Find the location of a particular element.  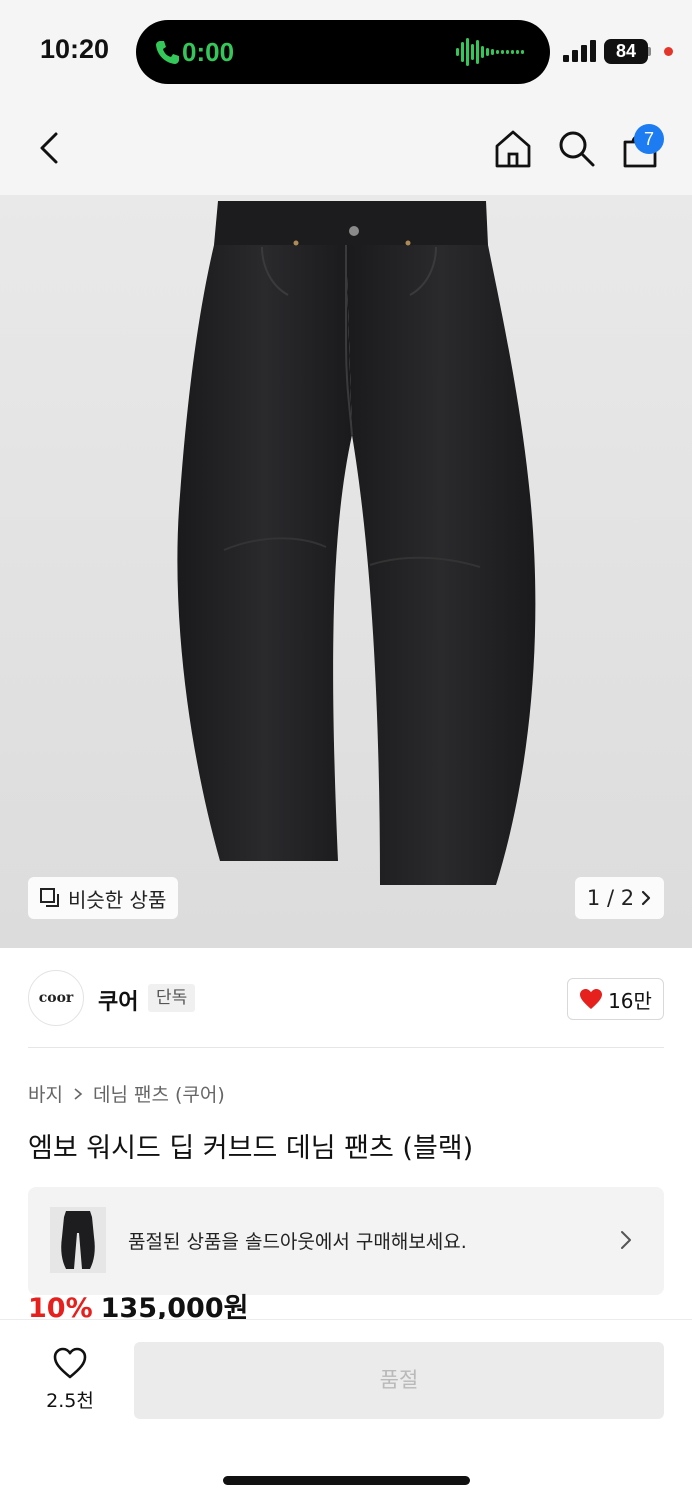

battery-indicator: 84 is located at coordinates (626, 51).